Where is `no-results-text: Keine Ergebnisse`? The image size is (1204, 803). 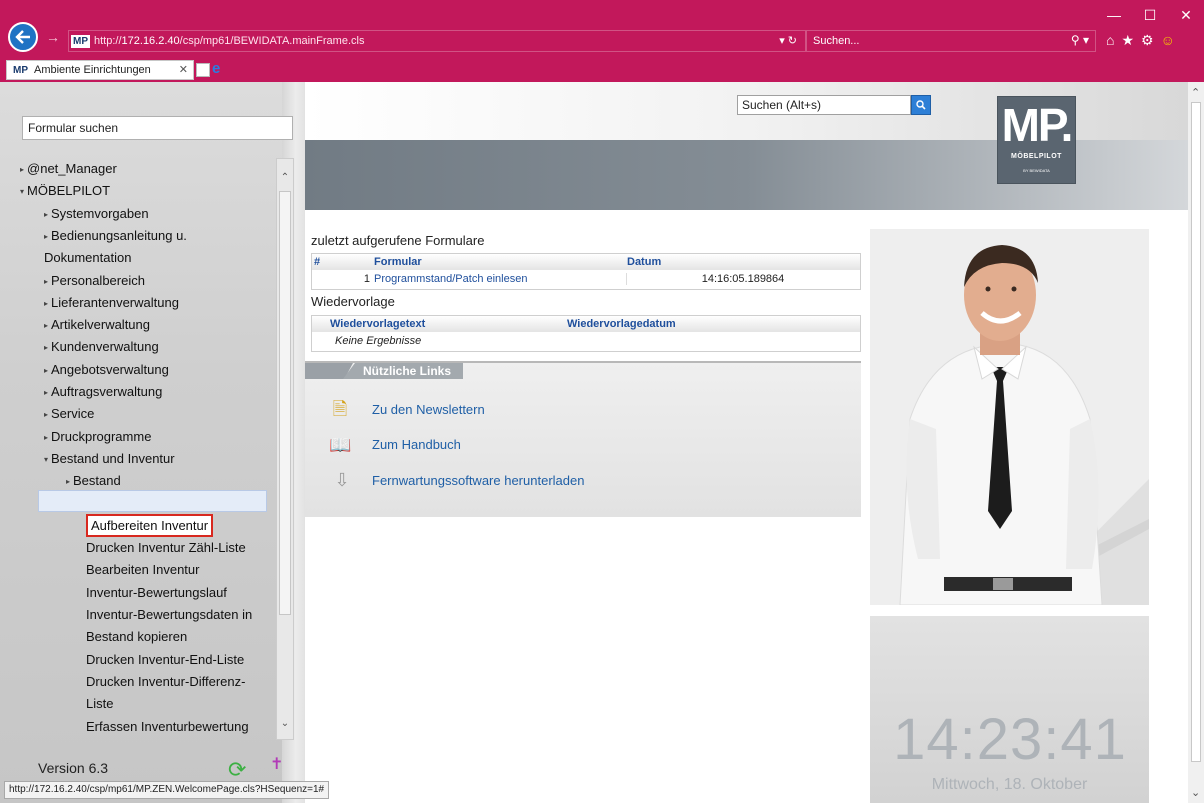
no-results-text: Keine Ergebnisse is located at coordinates (378, 341).